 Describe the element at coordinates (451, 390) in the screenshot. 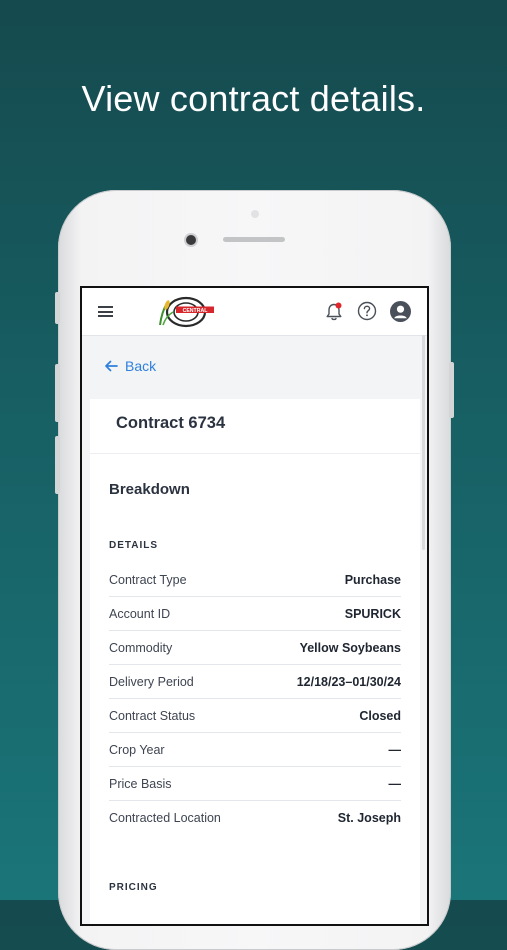

I see `phone-power-button` at that location.